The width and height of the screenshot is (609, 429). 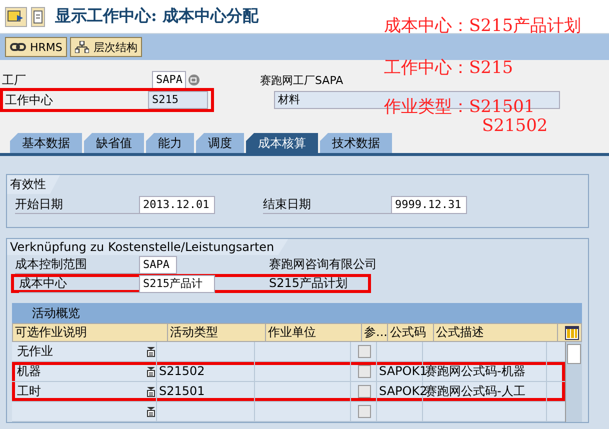 I want to click on plant-description: 赛跑网工厂SAPA, so click(x=302, y=80).